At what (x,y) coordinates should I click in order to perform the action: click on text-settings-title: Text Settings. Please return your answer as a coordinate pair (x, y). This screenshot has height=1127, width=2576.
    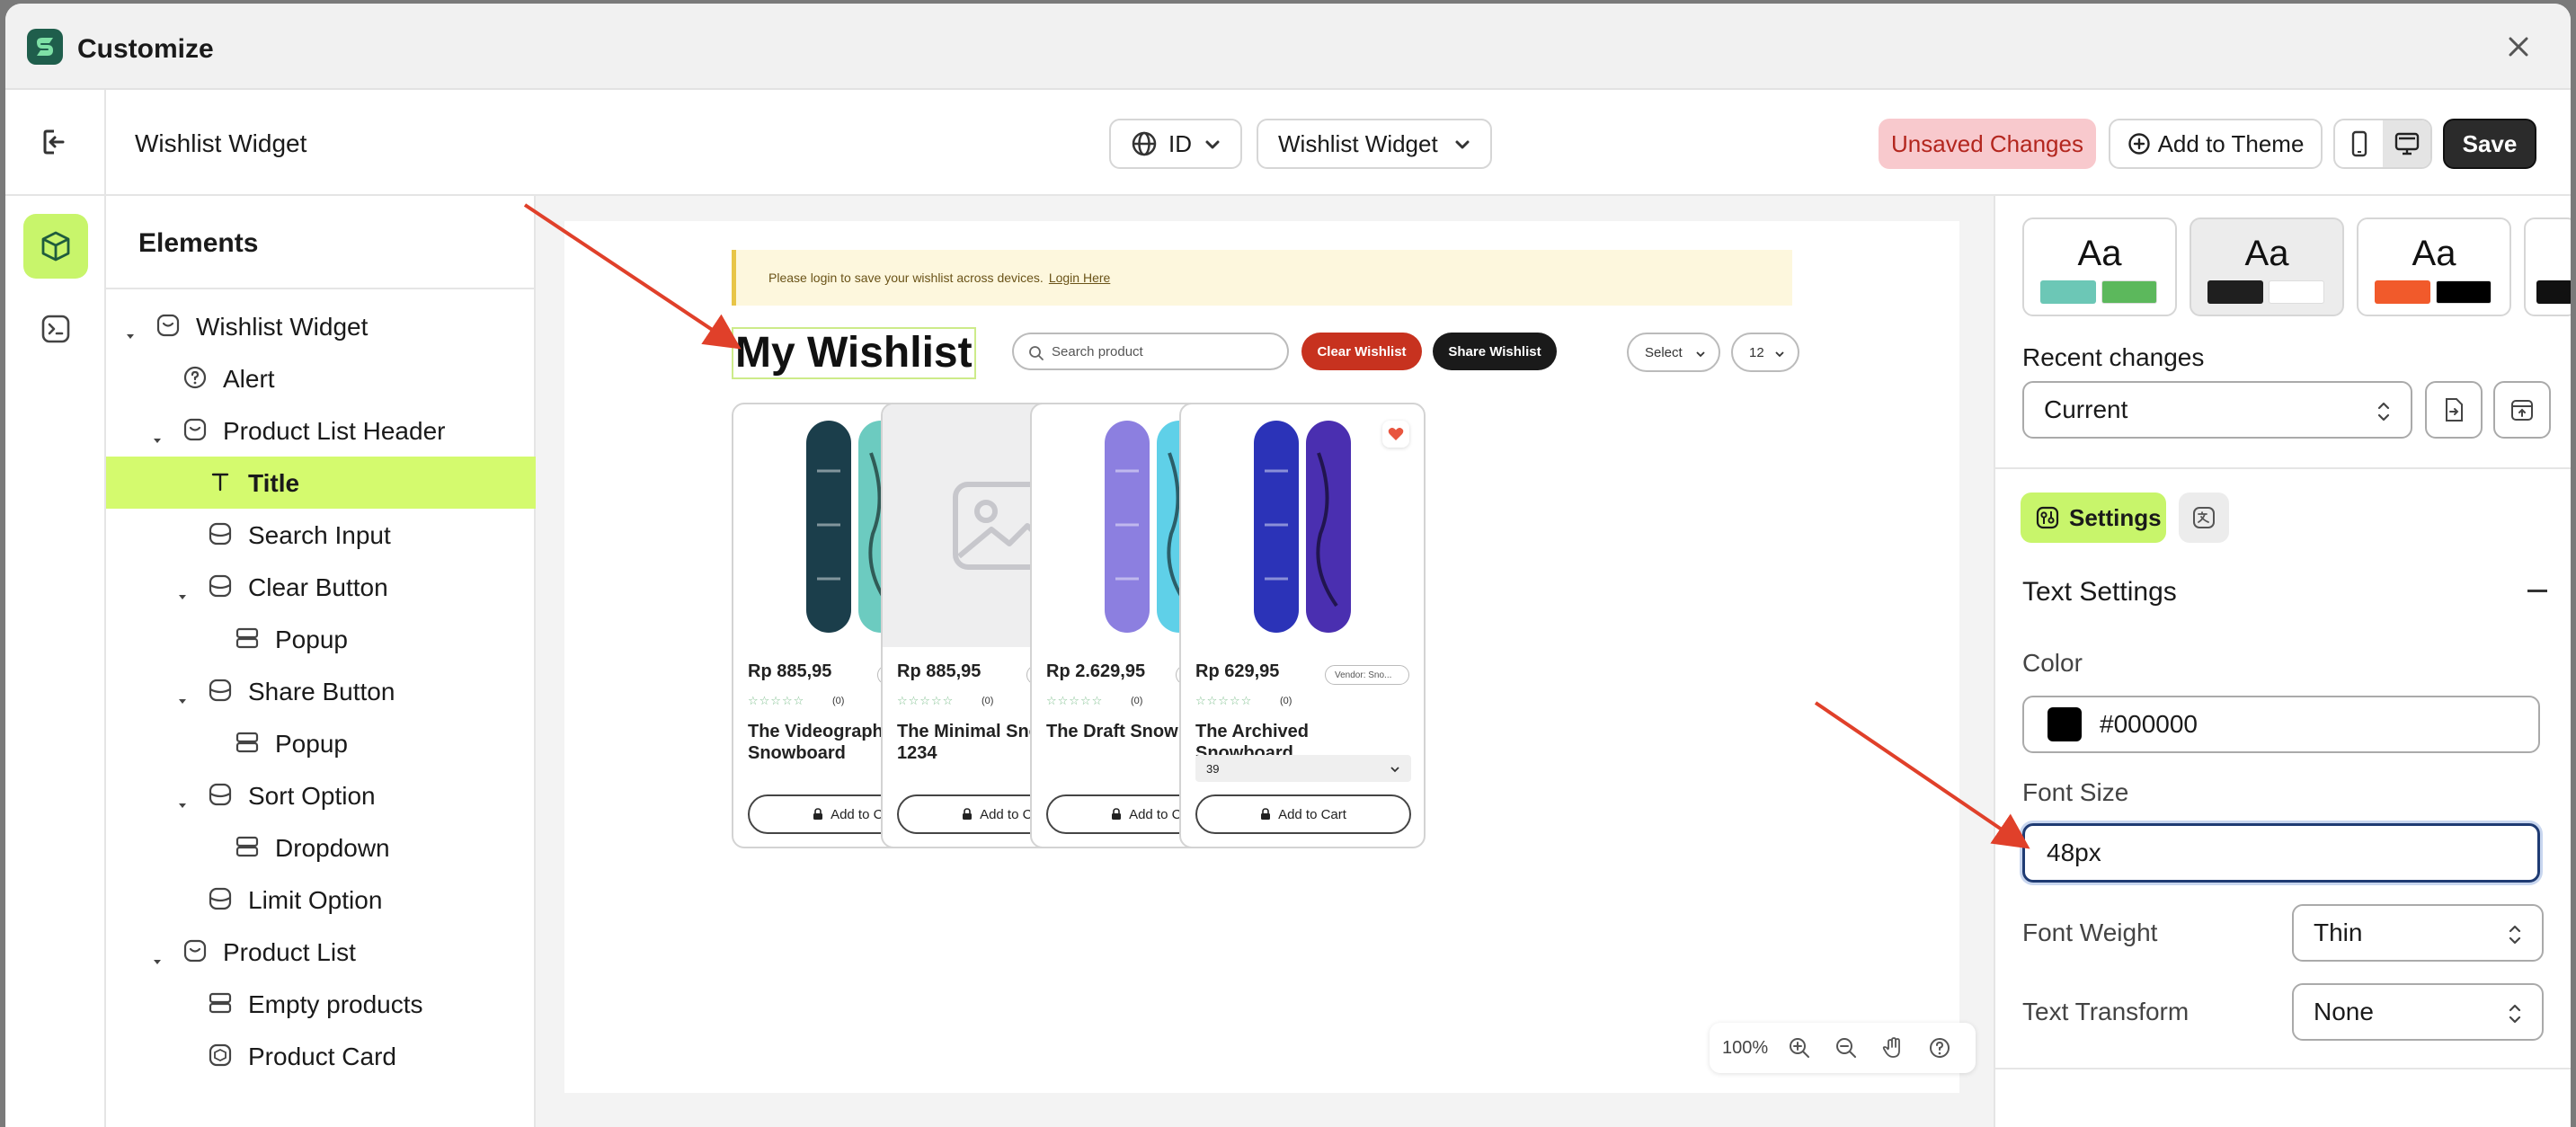
    Looking at the image, I should click on (2099, 592).